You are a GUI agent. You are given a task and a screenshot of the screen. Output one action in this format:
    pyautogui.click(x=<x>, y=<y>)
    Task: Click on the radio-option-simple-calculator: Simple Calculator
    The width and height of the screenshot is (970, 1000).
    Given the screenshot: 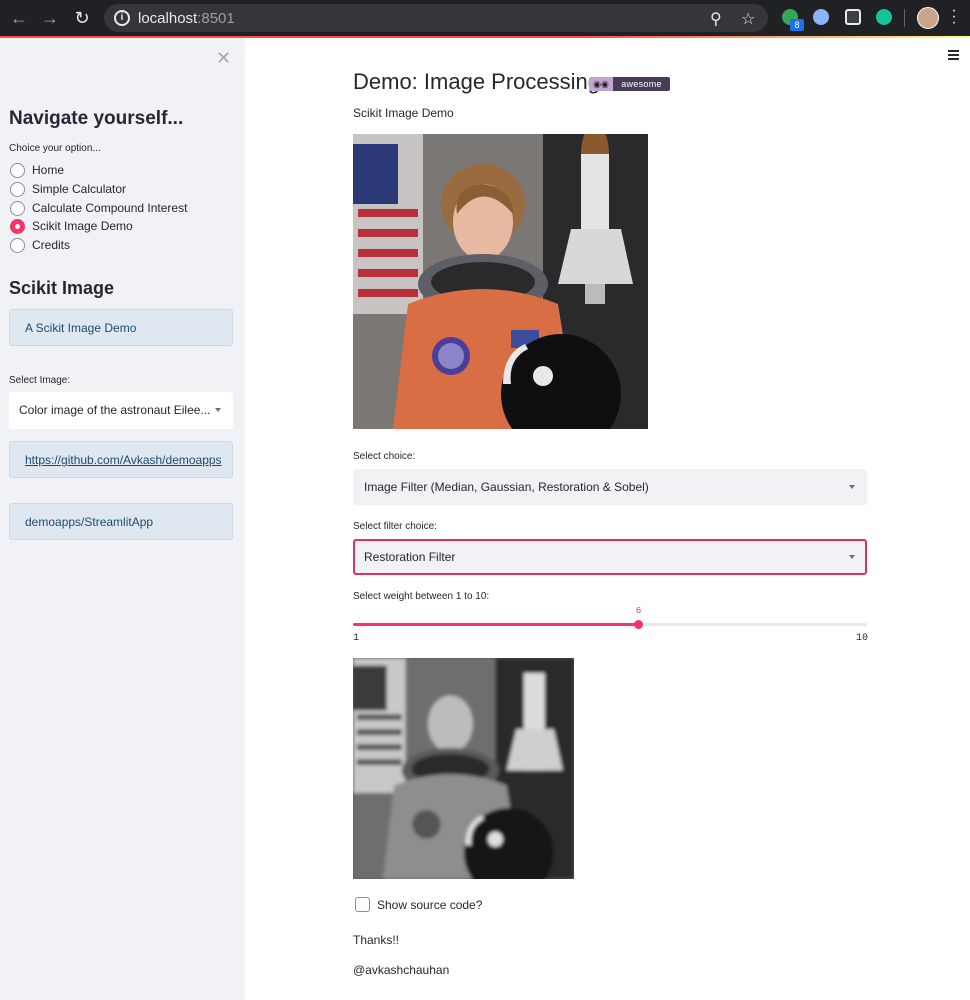 What is the action you would take?
    pyautogui.click(x=68, y=189)
    